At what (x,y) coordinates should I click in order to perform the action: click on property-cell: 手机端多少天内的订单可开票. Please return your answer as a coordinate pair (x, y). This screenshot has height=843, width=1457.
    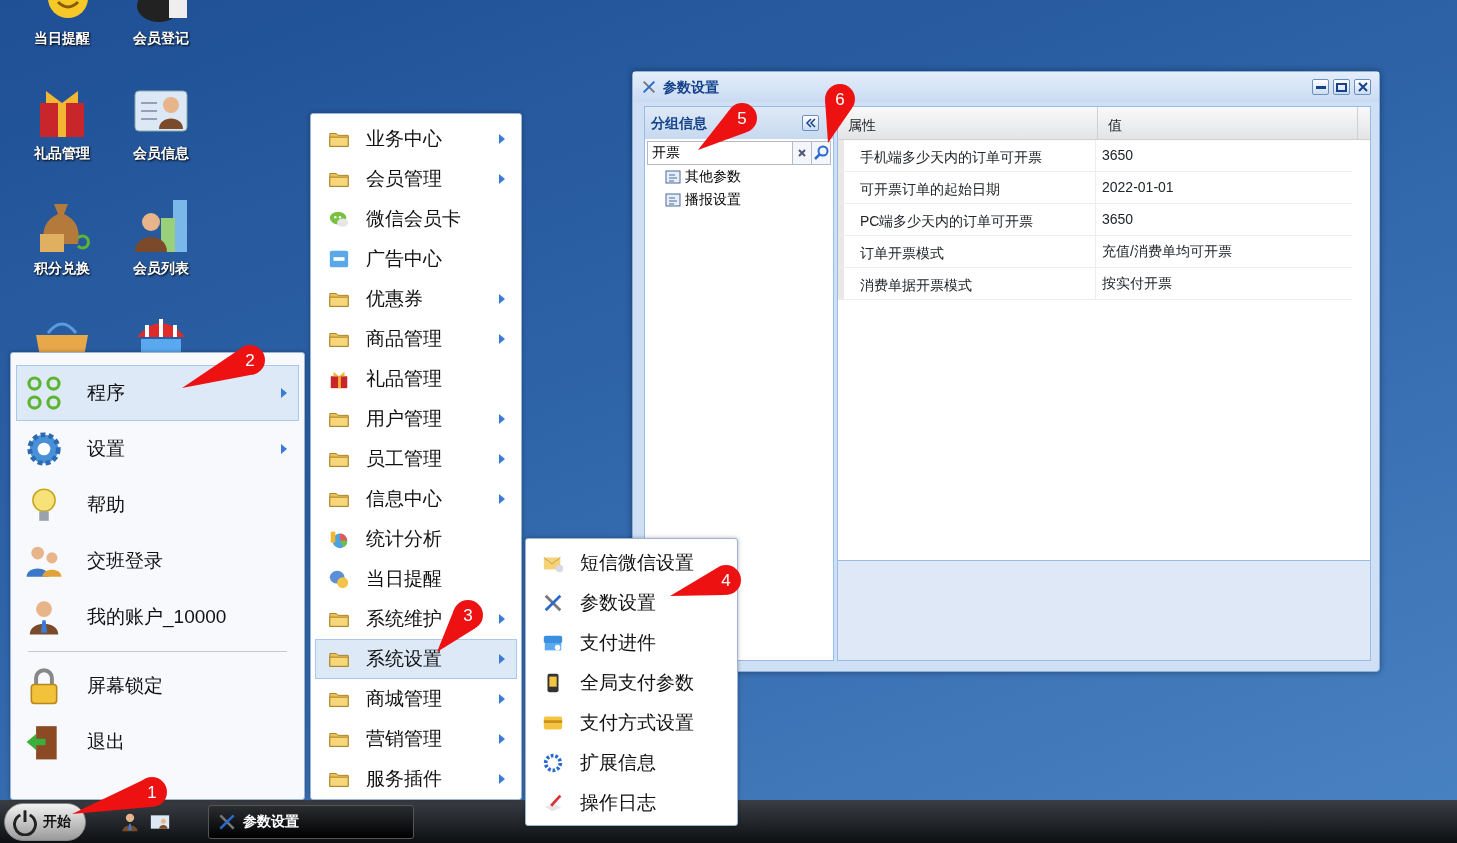
    Looking at the image, I should click on (967, 155).